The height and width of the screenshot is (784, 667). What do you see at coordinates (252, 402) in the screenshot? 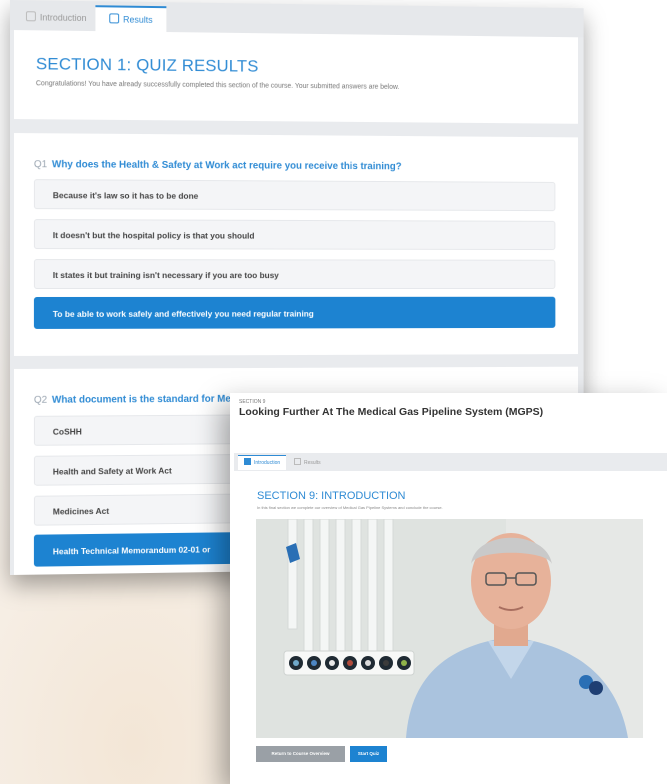
I see `section-eyebrow: SECTION 9` at bounding box center [252, 402].